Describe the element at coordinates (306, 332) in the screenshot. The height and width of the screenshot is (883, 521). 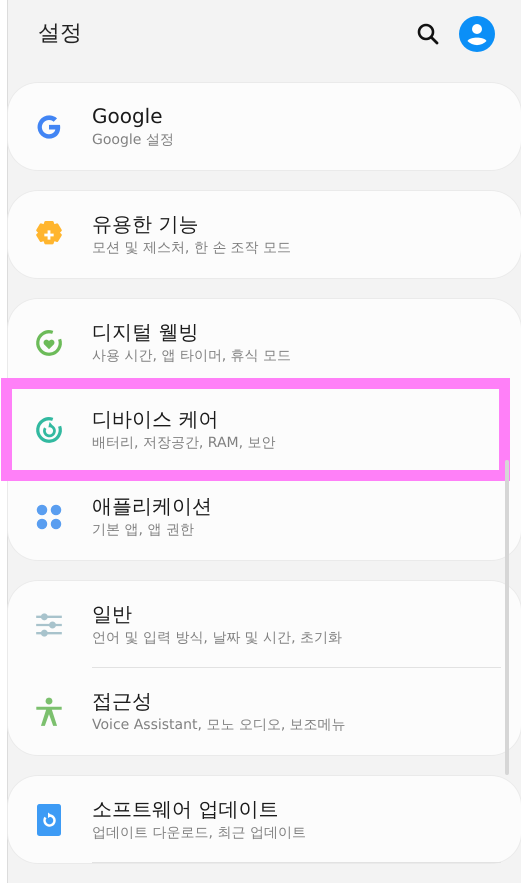
I see `item-title: 디지털 웰빙` at that location.